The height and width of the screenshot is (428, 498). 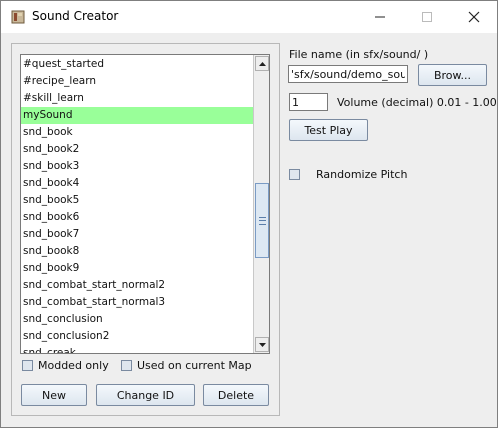 I want to click on new-button: New, so click(x=54, y=395).